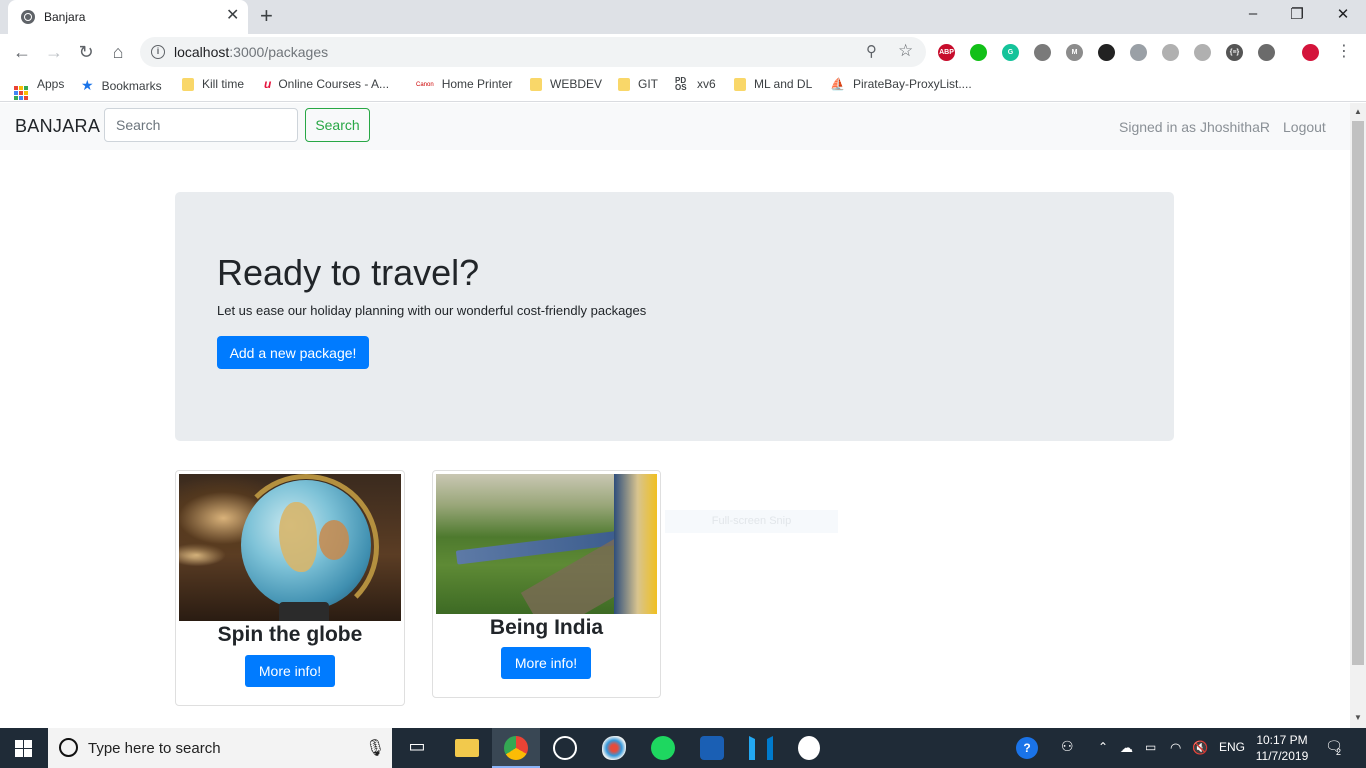 The width and height of the screenshot is (1366, 768). I want to click on hangouts-icon, so click(978, 52).